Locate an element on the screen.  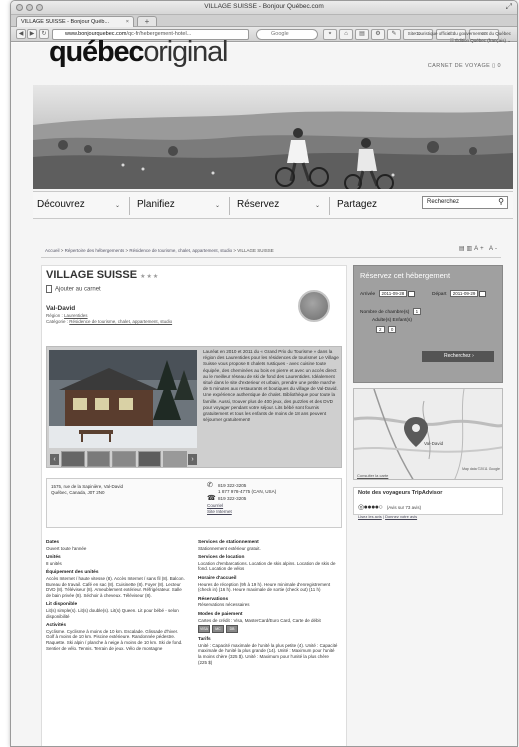
read-reviews-link: Lisez les avis is located at coordinates (370, 516).